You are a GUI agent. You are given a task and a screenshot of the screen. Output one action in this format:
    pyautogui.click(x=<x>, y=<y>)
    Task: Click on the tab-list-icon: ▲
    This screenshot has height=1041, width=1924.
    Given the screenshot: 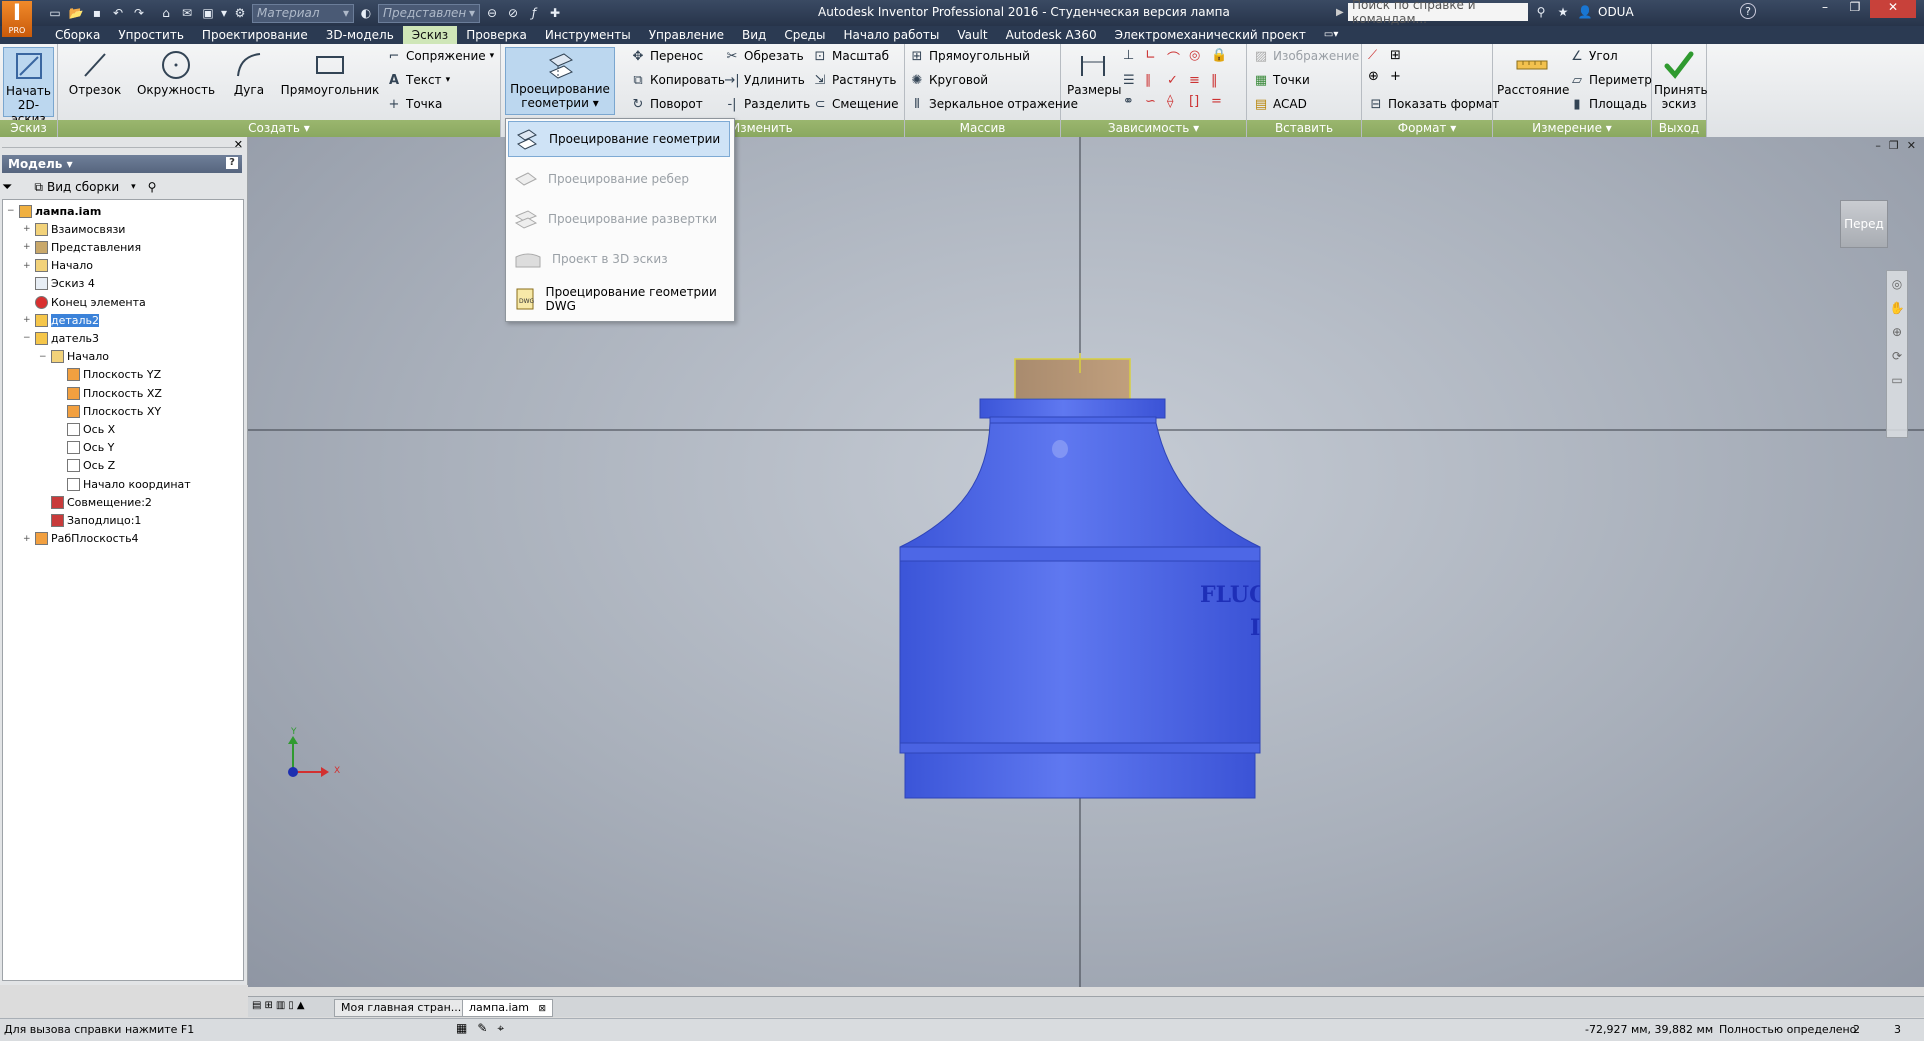 What is the action you would take?
    pyautogui.click(x=301, y=1005)
    